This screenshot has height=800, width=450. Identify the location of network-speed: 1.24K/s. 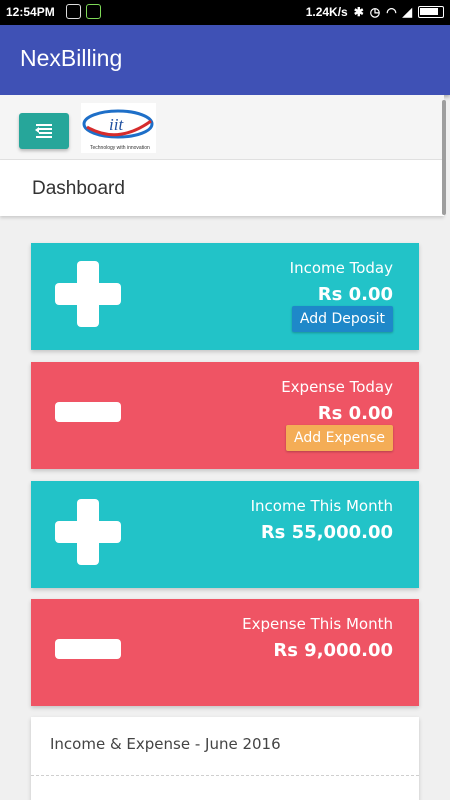
(326, 12).